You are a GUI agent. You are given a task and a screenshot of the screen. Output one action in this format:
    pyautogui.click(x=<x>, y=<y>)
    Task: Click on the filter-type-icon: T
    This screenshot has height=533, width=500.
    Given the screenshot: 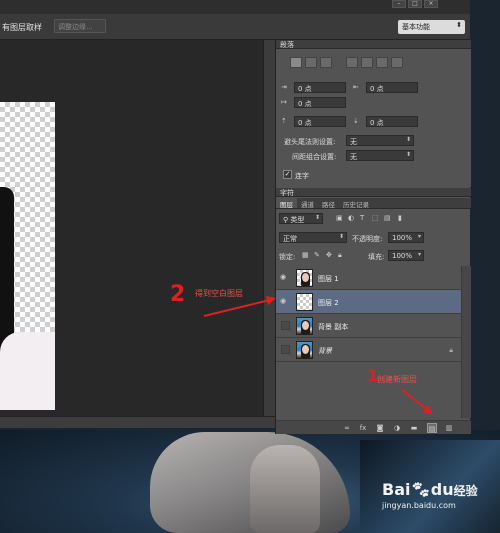 What is the action you would take?
    pyautogui.click(x=364, y=218)
    